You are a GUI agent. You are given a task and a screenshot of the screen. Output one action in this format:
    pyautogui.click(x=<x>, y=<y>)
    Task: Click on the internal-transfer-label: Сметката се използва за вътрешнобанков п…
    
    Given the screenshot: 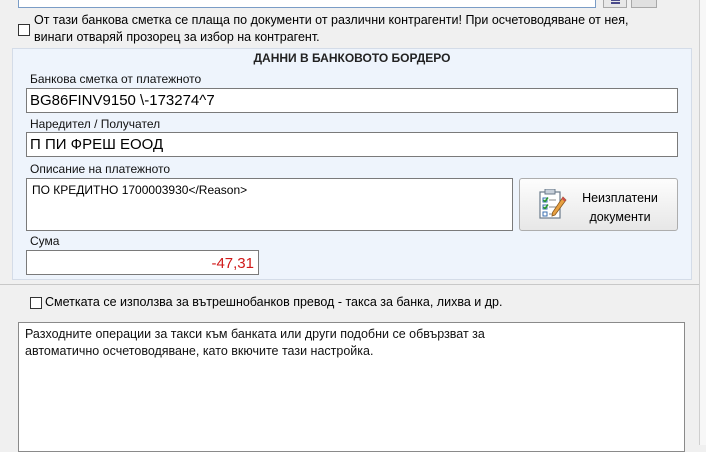 What is the action you would take?
    pyautogui.click(x=274, y=302)
    